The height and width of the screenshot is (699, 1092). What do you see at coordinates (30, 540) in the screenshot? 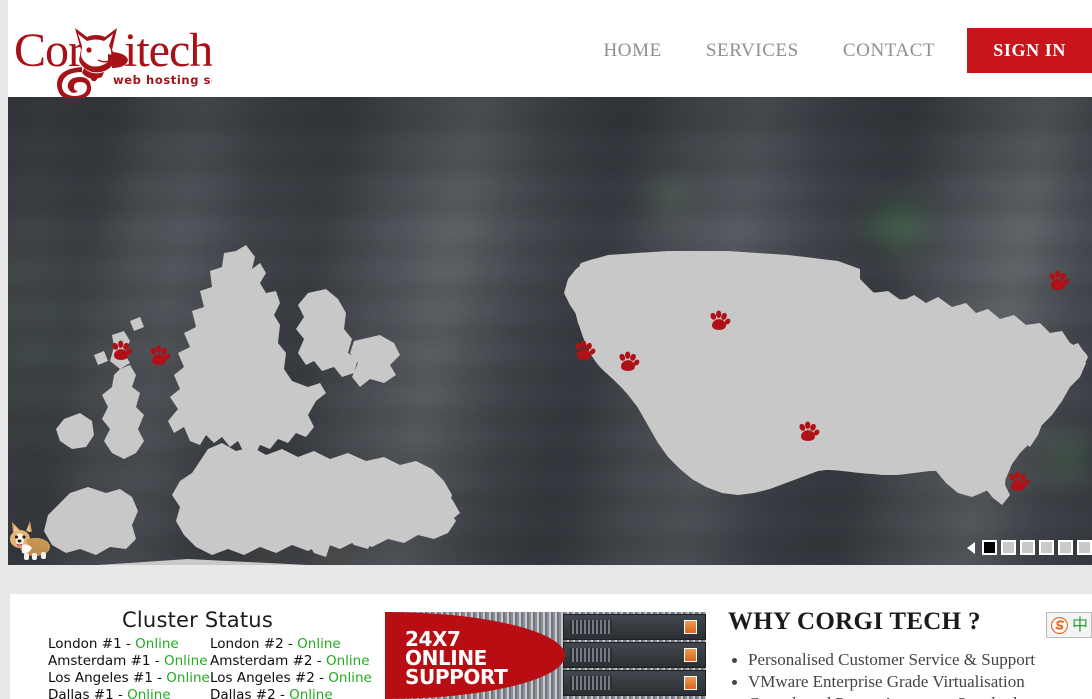
I see `corgi-mascot-icon` at bounding box center [30, 540].